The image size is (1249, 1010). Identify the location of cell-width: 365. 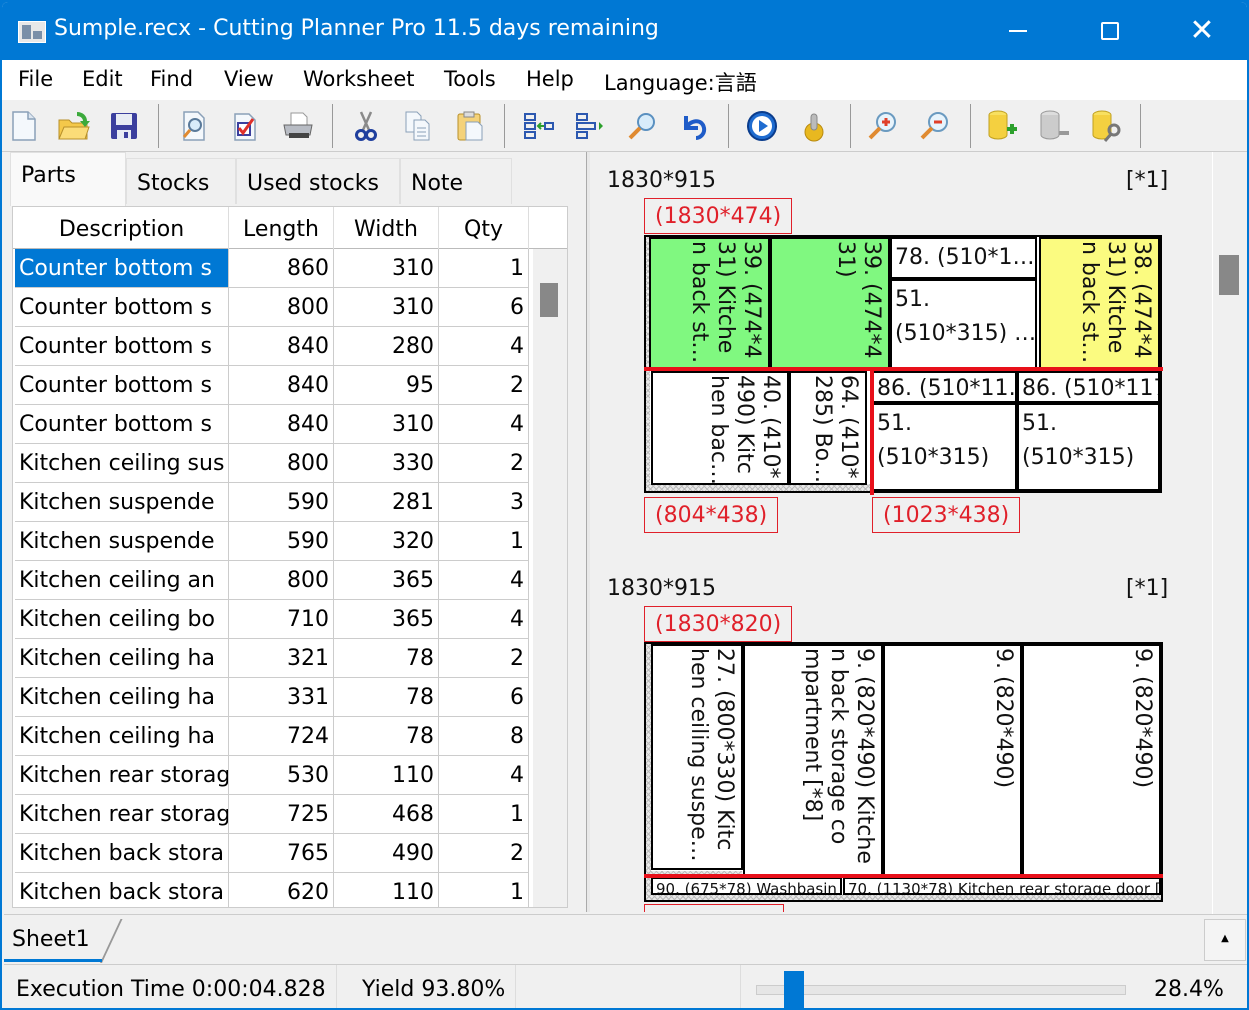
(386, 619).